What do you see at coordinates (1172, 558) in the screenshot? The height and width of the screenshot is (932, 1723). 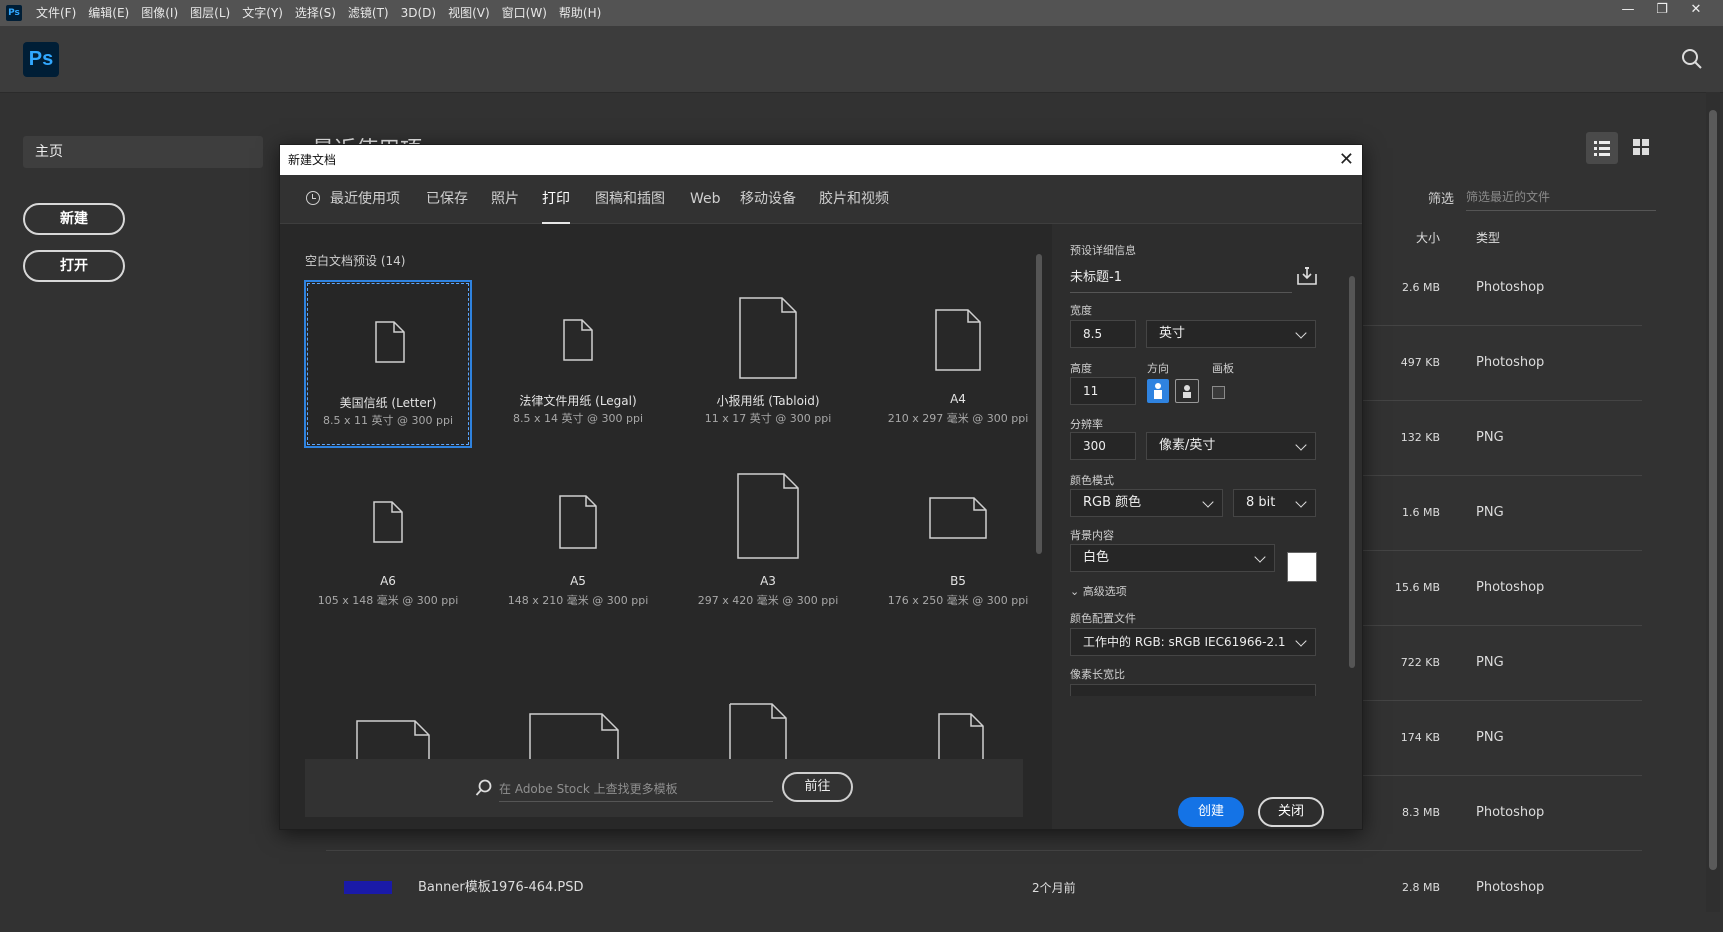 I see `background-select: 白色` at bounding box center [1172, 558].